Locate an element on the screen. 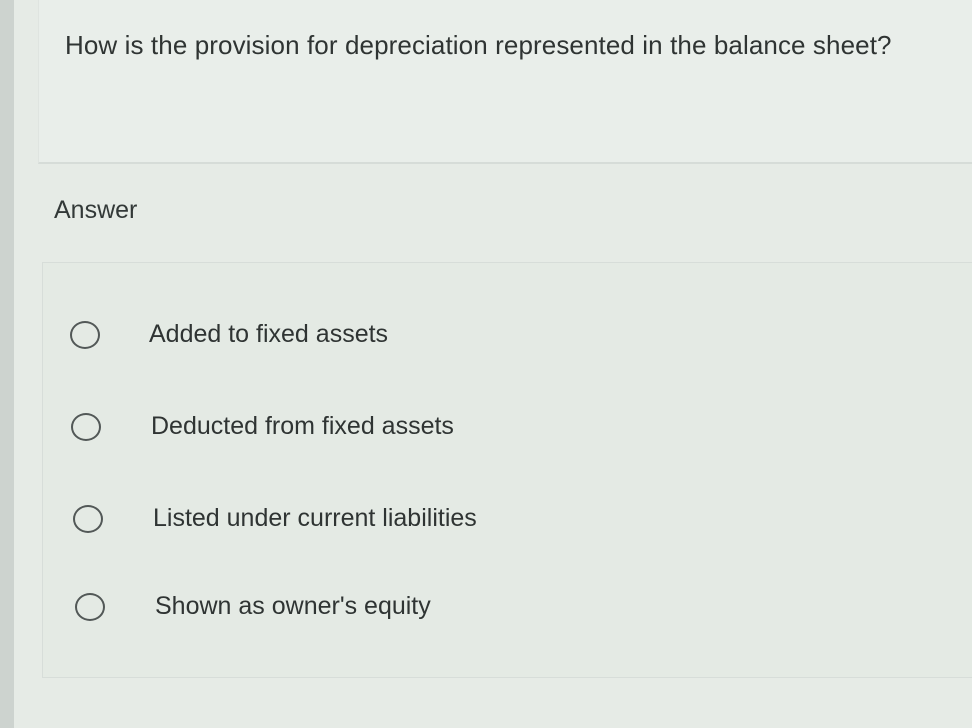 The height and width of the screenshot is (728, 972). option-label: Deducted from fixed assets is located at coordinates (302, 426).